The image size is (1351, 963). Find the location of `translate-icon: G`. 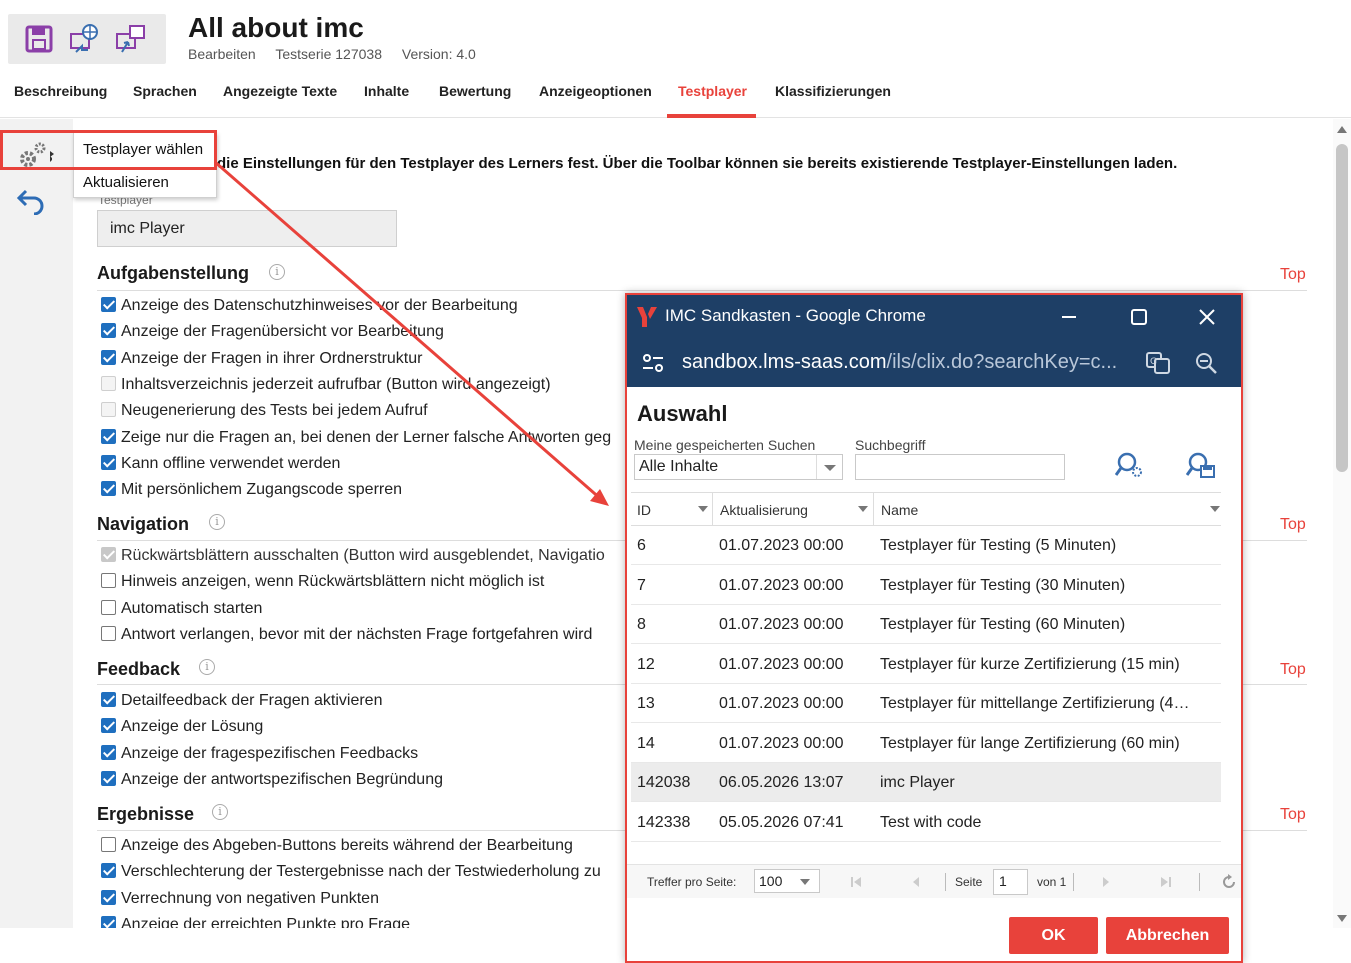

translate-icon: G is located at coordinates (1158, 363).